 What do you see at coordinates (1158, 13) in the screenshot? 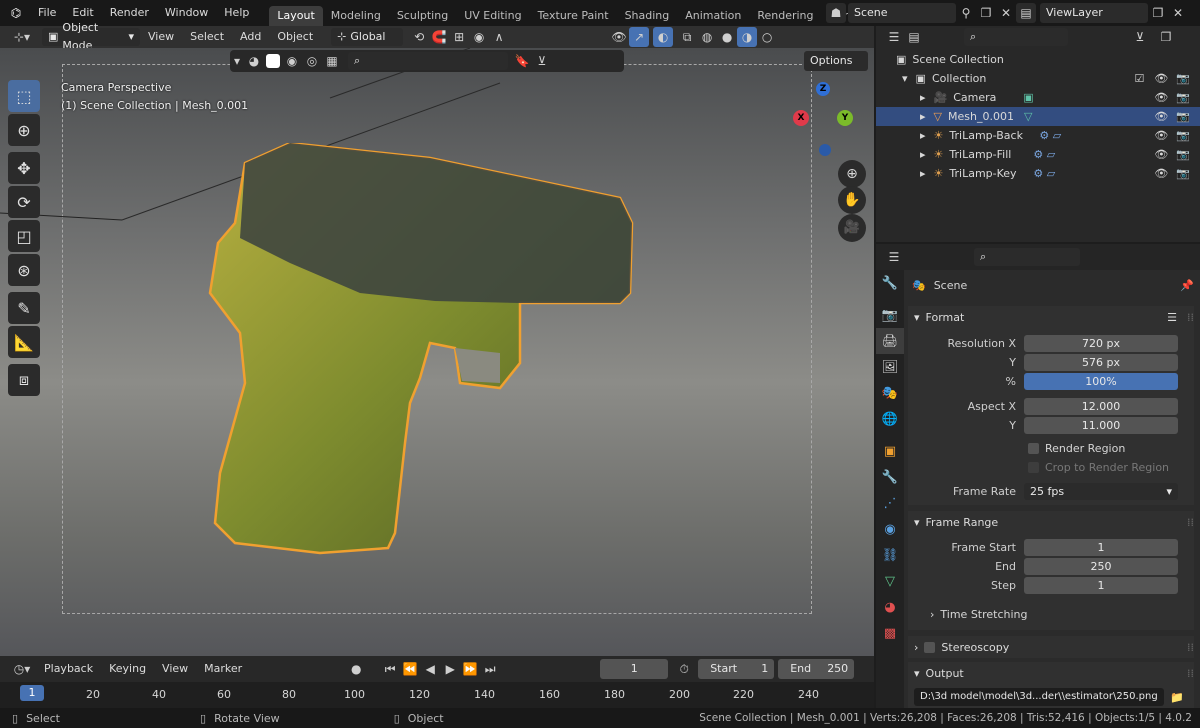
I see `new-viewlayer-icon: ❐` at bounding box center [1158, 13].